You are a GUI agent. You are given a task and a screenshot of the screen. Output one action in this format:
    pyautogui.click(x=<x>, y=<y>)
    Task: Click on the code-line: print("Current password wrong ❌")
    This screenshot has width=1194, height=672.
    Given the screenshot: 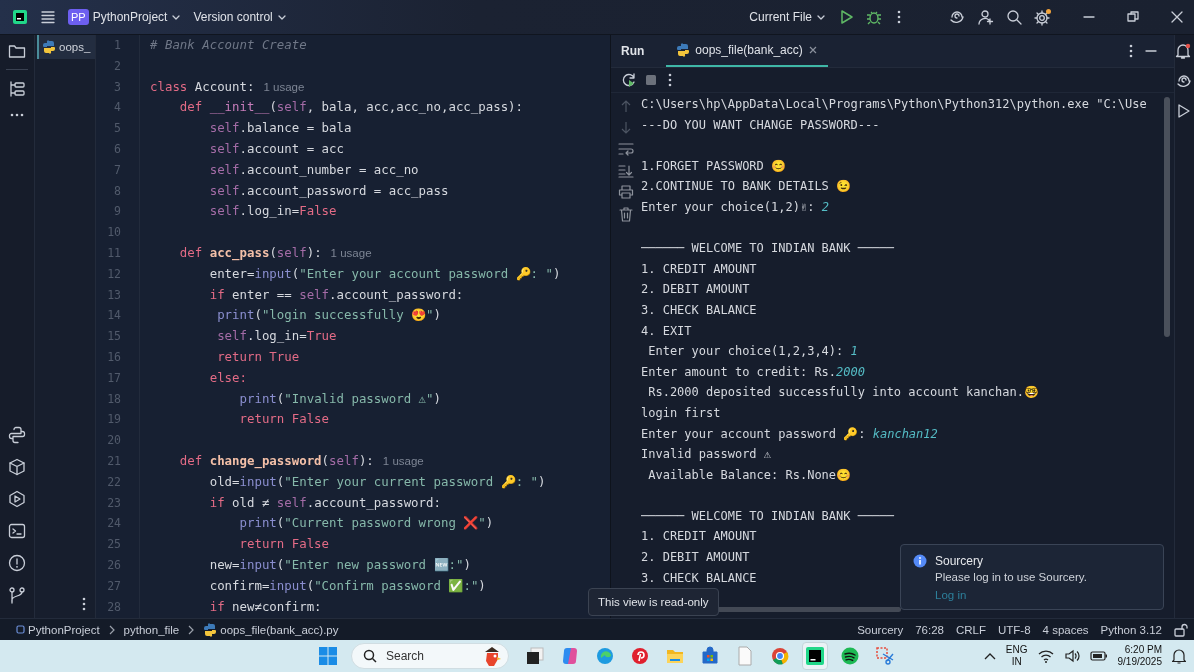 What is the action you would take?
    pyautogui.click(x=366, y=523)
    